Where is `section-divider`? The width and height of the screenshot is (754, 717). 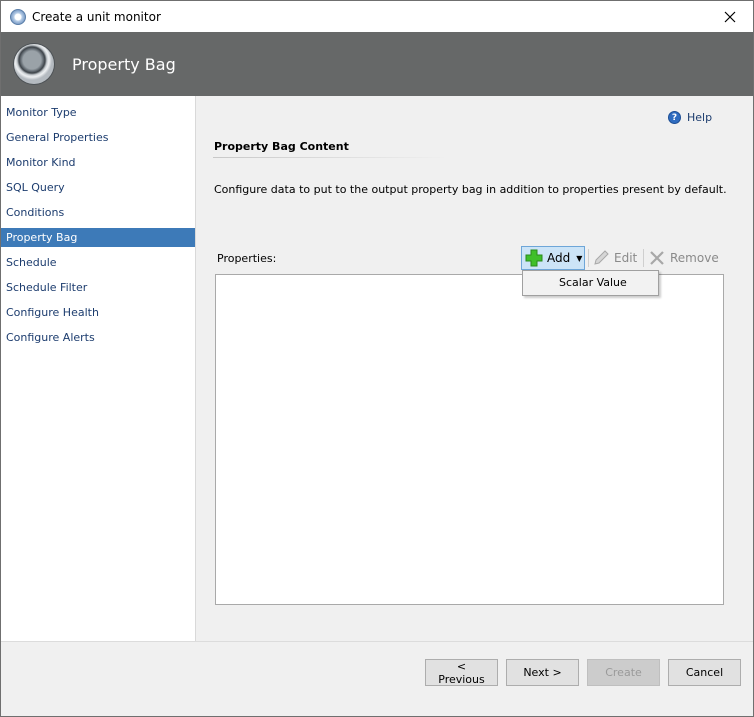
section-divider is located at coordinates (330, 157).